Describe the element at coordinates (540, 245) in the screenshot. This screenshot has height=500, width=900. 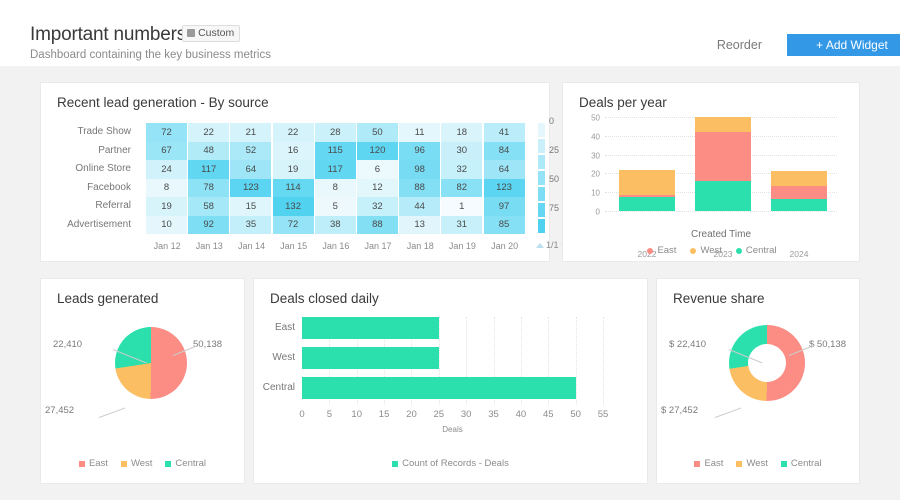
I see `chevron-up-icon` at that location.